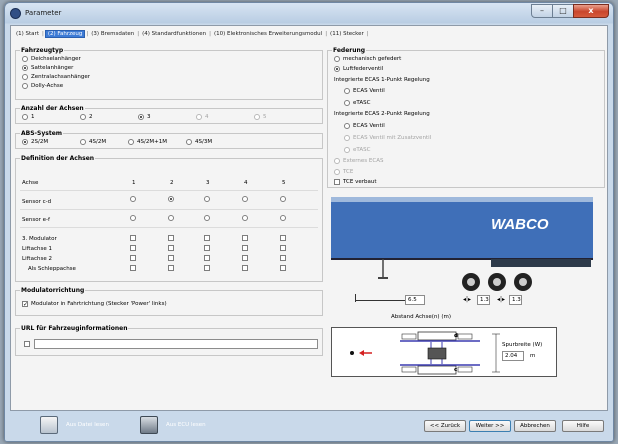 The height and width of the screenshot is (444, 618). I want to click on radio-checked-icon, so click(141, 117).